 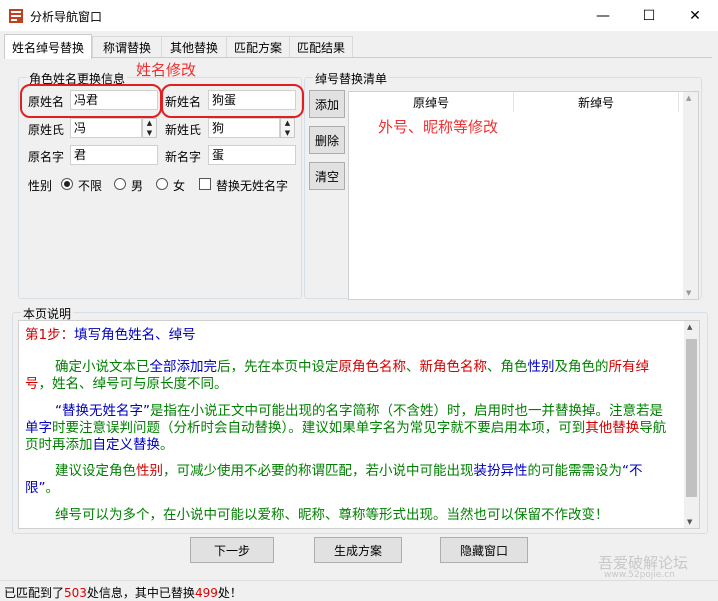 What do you see at coordinates (691, 418) in the screenshot?
I see `scroll-thumb` at bounding box center [691, 418].